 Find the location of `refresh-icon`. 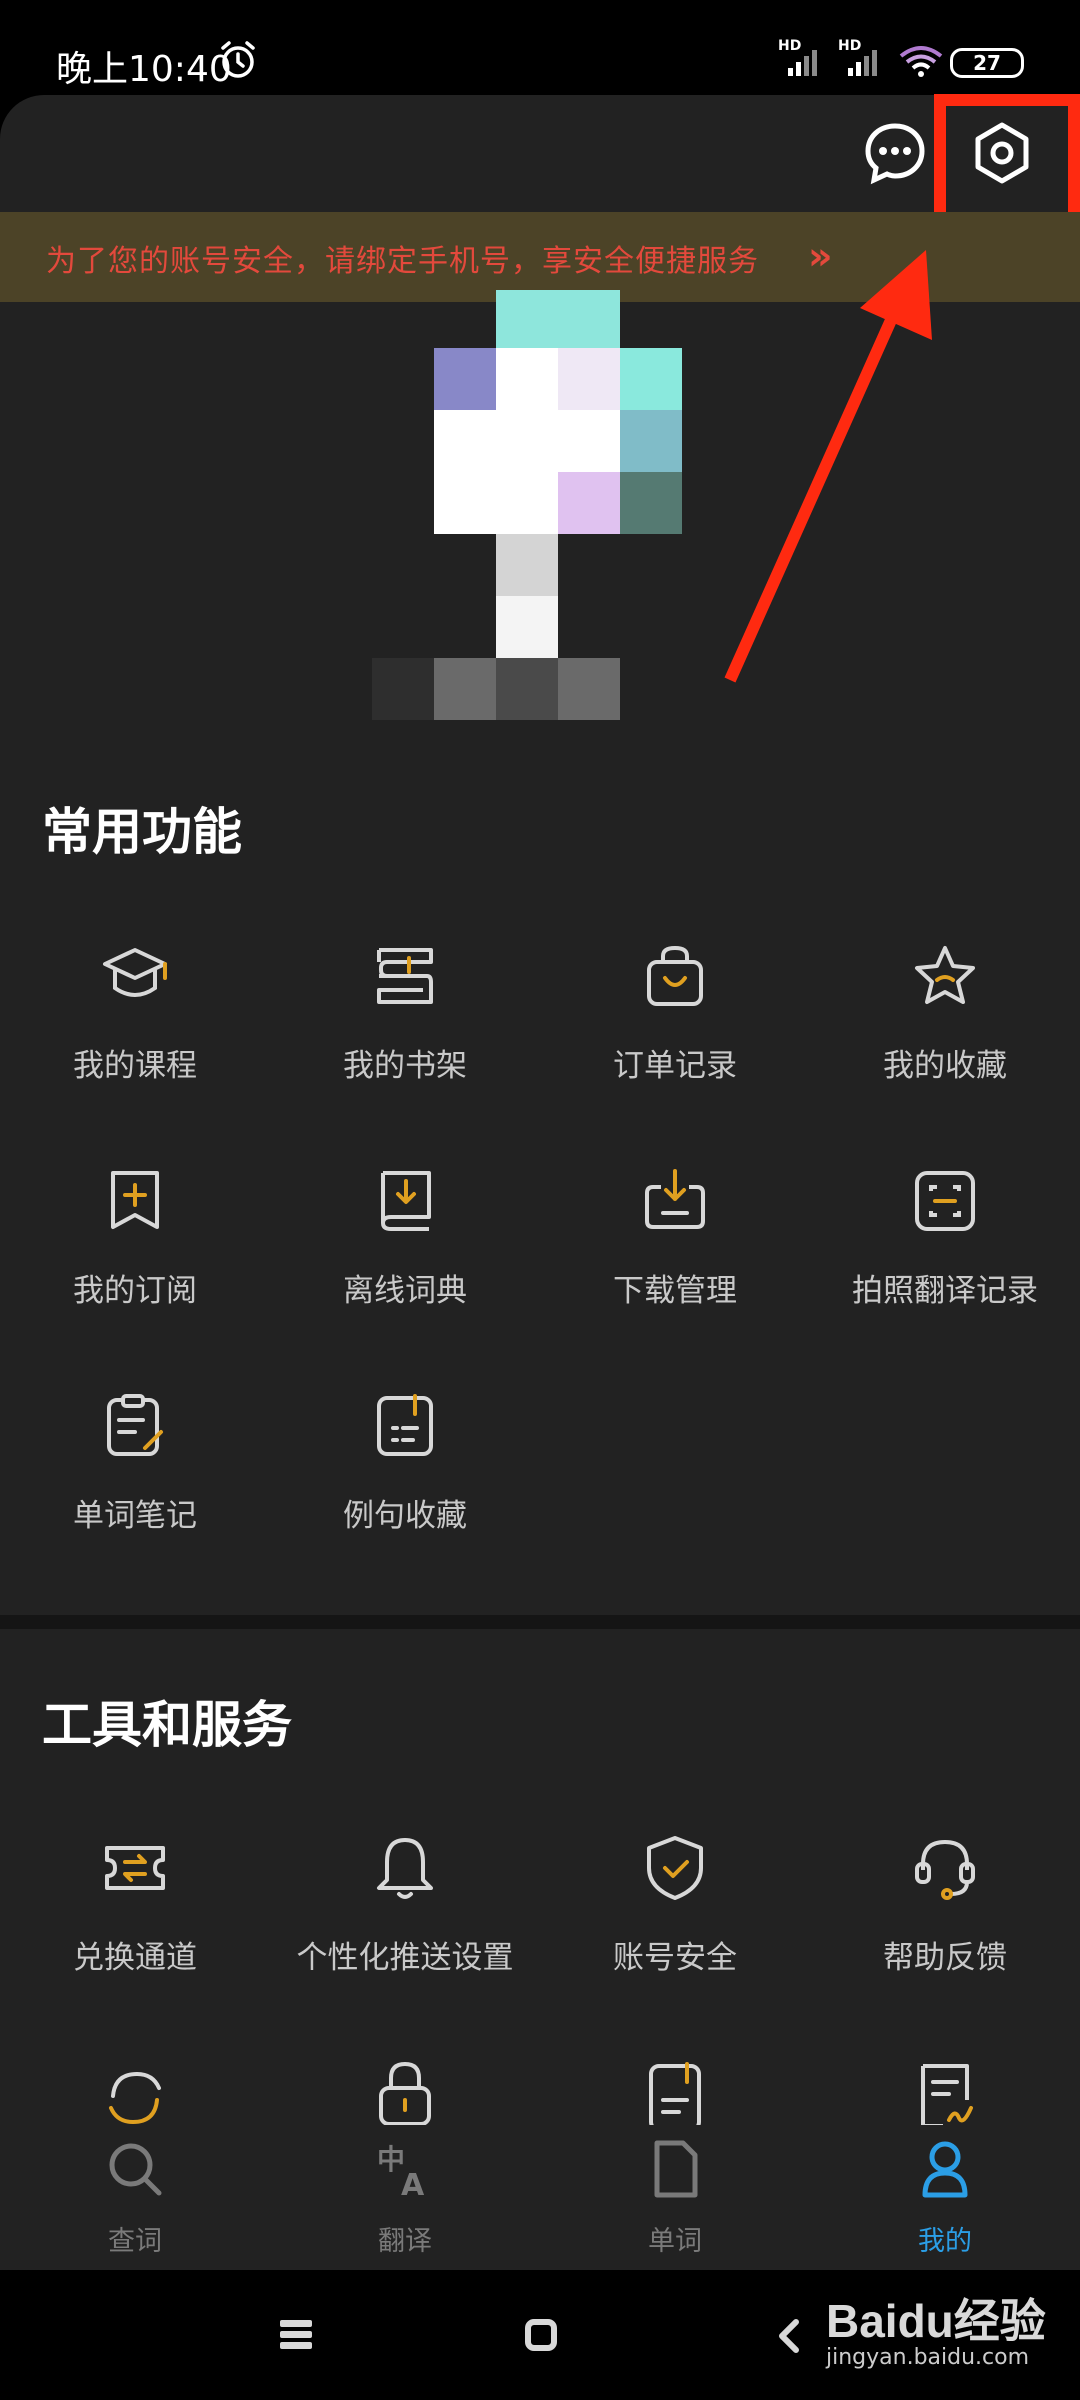

refresh-icon is located at coordinates (135, 2096).